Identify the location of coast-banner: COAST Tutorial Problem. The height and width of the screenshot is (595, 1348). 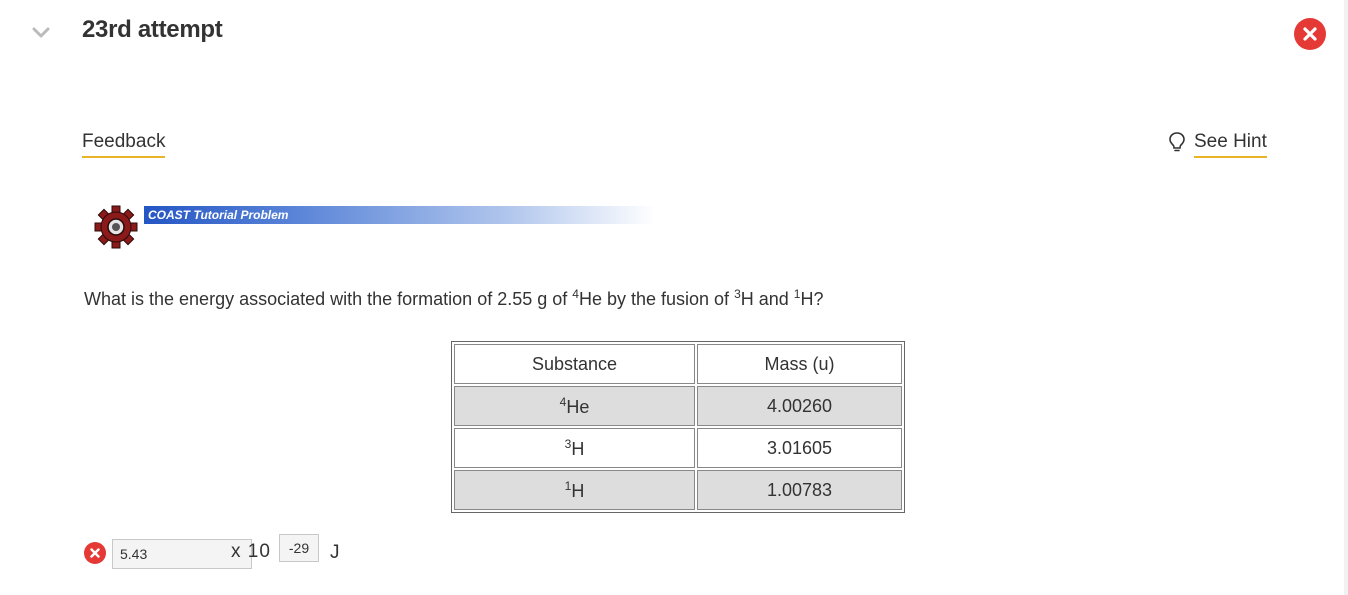
(400, 215).